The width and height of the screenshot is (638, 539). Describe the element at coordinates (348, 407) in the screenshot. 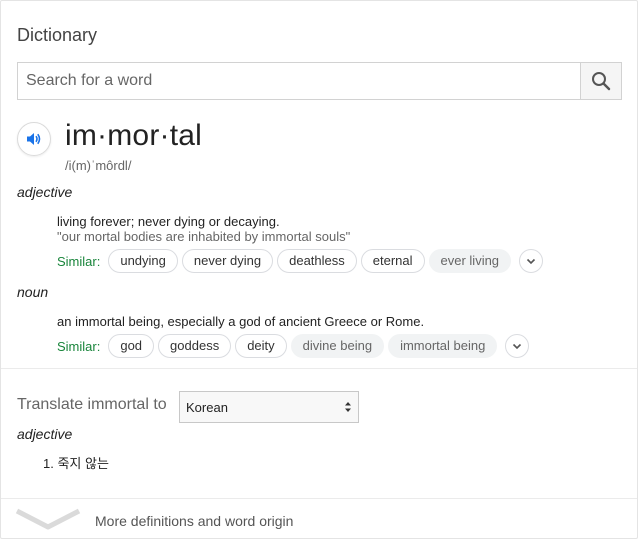

I see `up-down-arrows-icon` at that location.